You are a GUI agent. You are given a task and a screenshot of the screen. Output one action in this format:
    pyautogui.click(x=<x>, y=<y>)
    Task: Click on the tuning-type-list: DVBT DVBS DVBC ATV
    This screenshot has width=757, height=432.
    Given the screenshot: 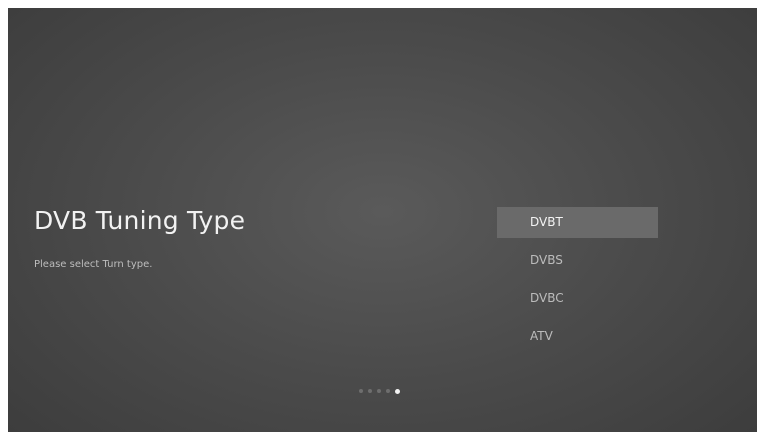 What is the action you would take?
    pyautogui.click(x=577, y=283)
    